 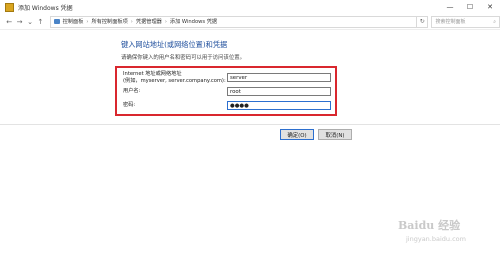 What do you see at coordinates (19, 22) in the screenshot?
I see `forward-arrow-icon: →` at bounding box center [19, 22].